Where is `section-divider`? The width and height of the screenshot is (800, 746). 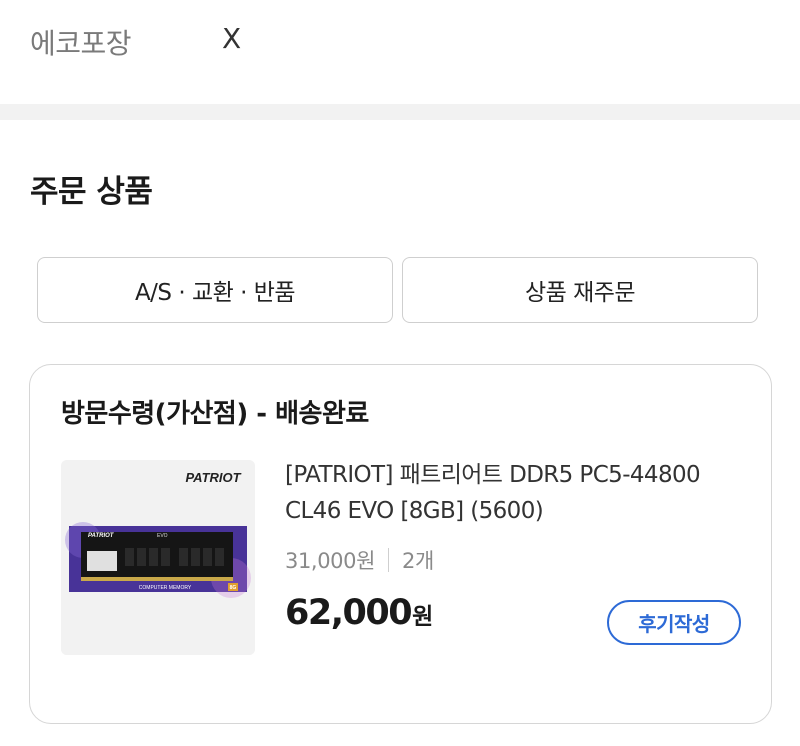
section-divider is located at coordinates (400, 112).